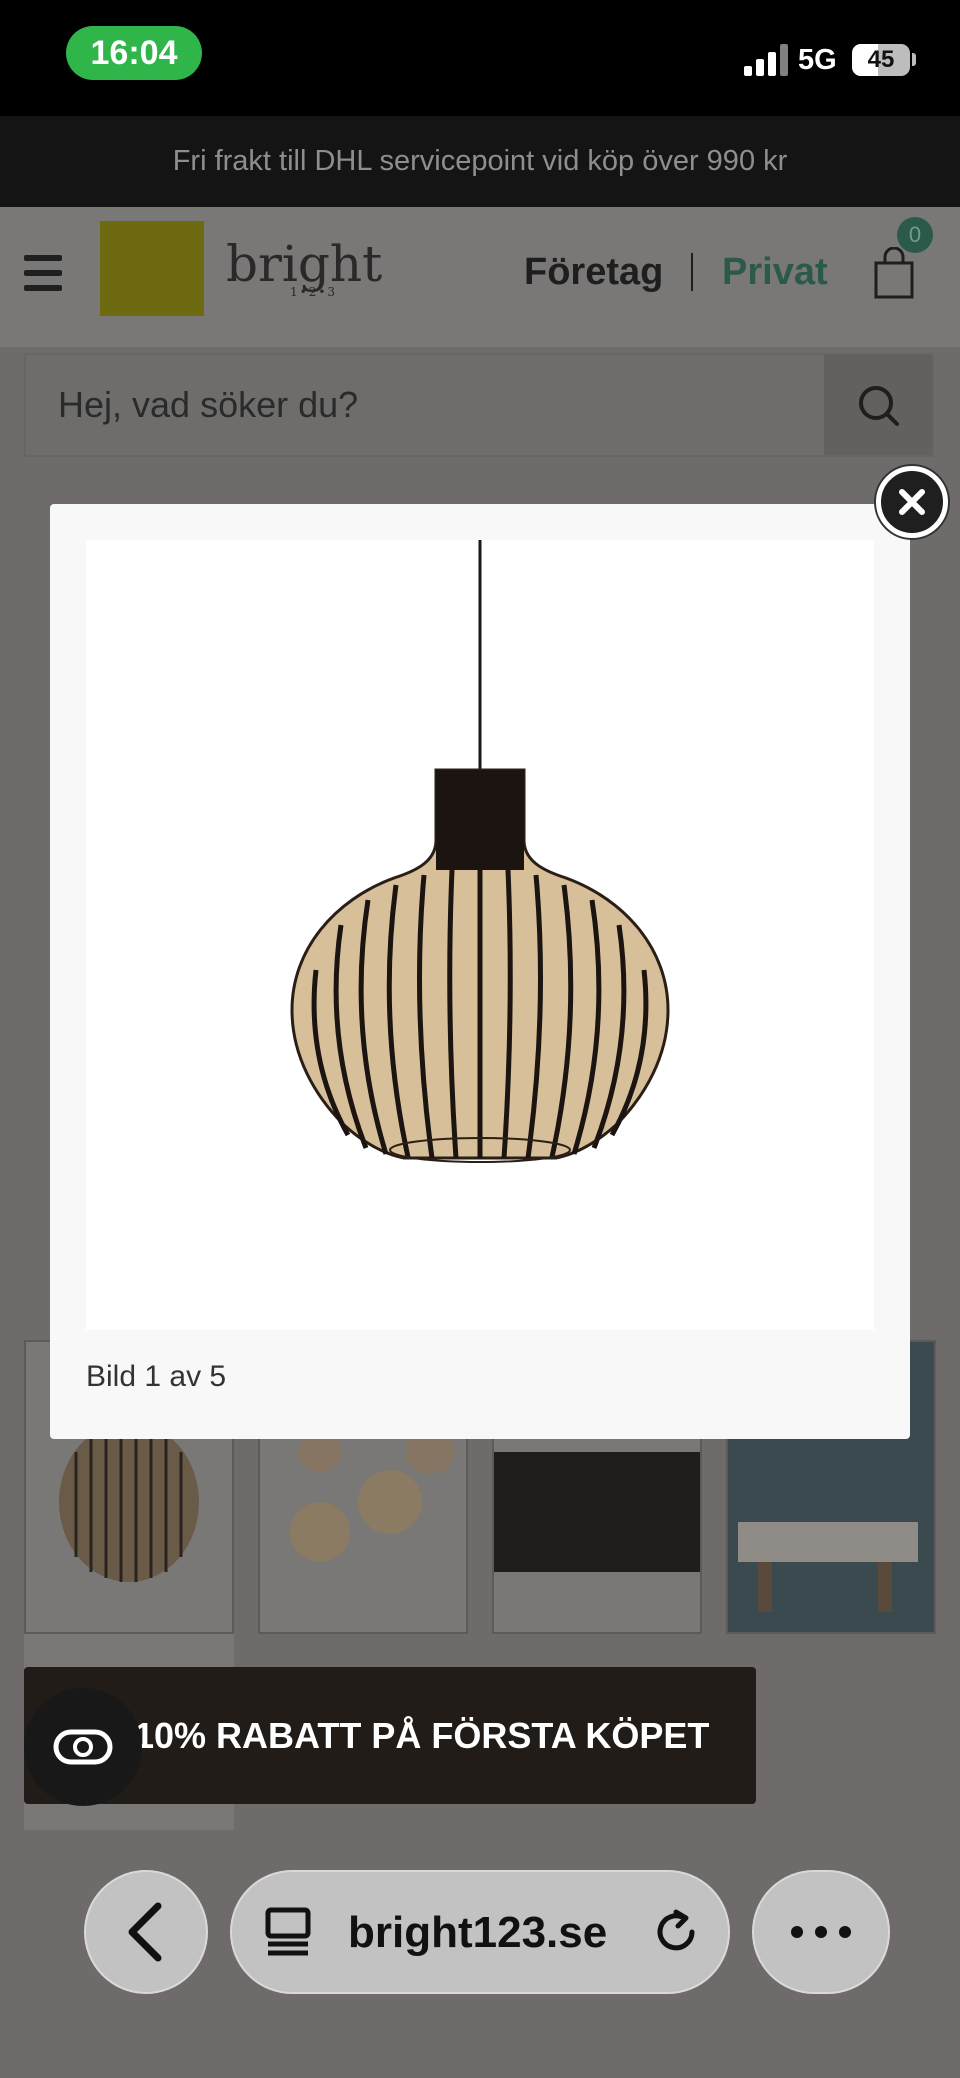  Describe the element at coordinates (593, 272) in the screenshot. I see `nav-business-link: Företag` at that location.